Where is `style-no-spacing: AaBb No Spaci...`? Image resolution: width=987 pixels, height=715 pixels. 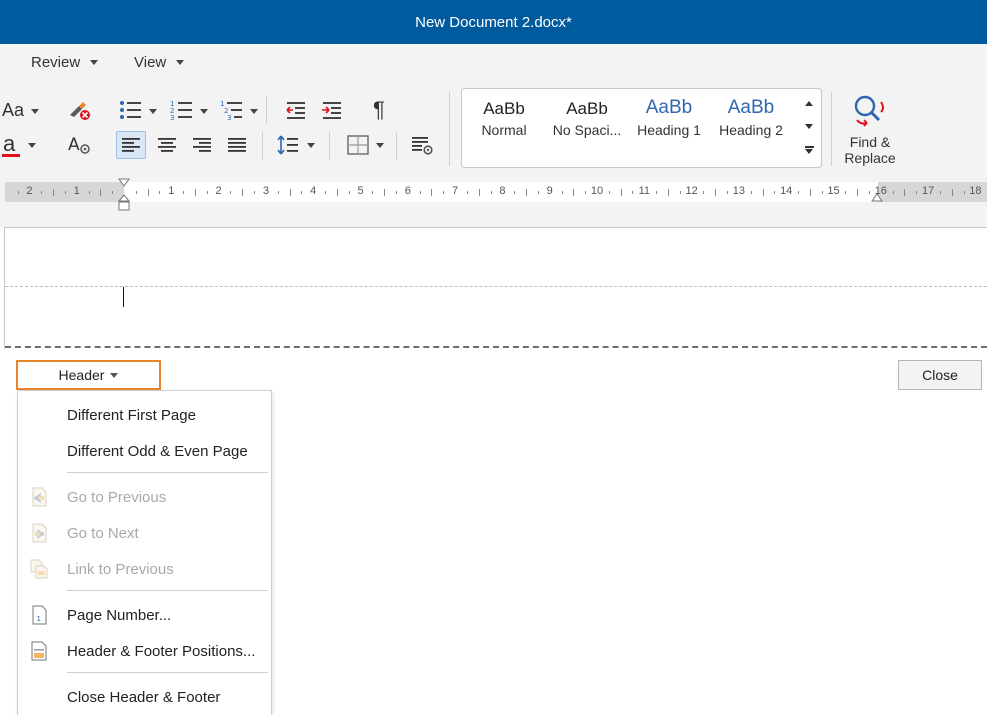
style-no-spacing: AaBb No Spaci... is located at coordinates (587, 118).